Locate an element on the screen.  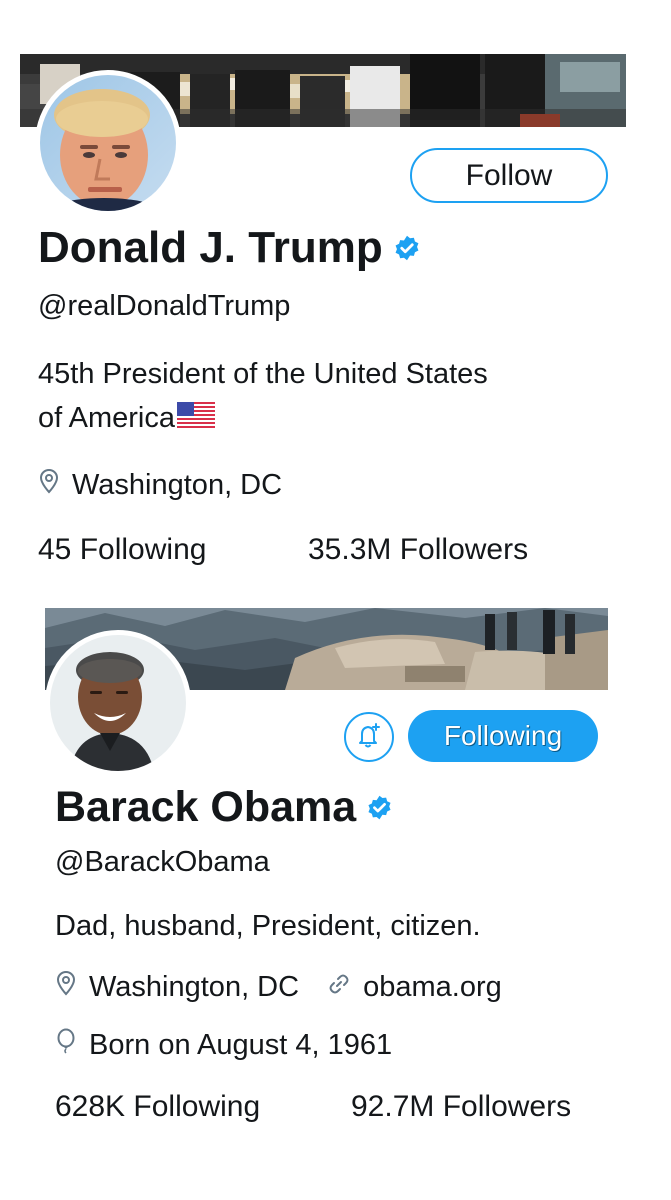
profile-name-text: Barack Obama is located at coordinates (206, 806).